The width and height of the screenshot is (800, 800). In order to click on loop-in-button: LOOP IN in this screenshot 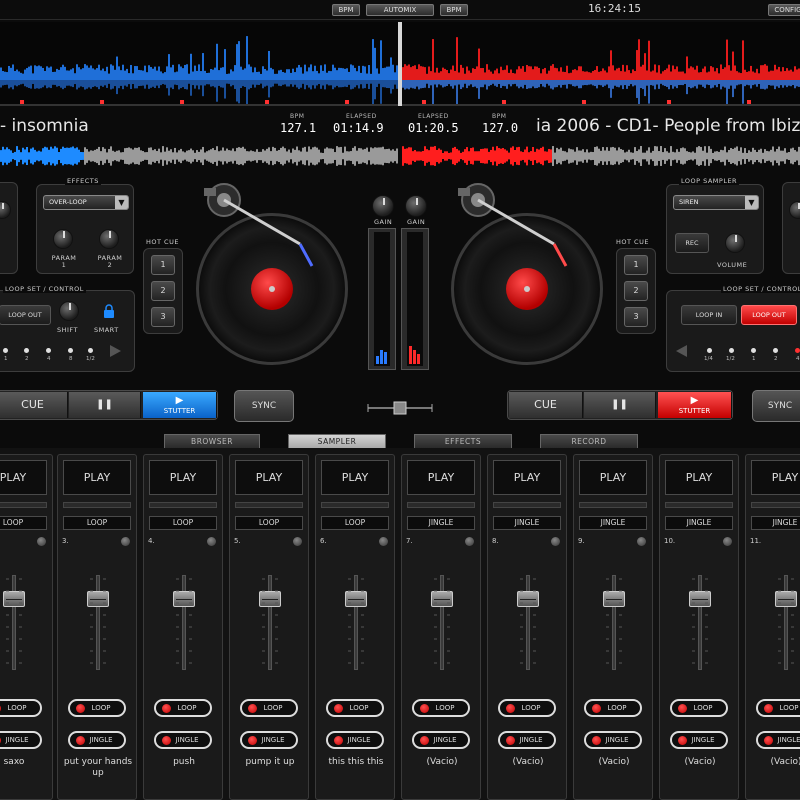, I will do `click(709, 315)`.